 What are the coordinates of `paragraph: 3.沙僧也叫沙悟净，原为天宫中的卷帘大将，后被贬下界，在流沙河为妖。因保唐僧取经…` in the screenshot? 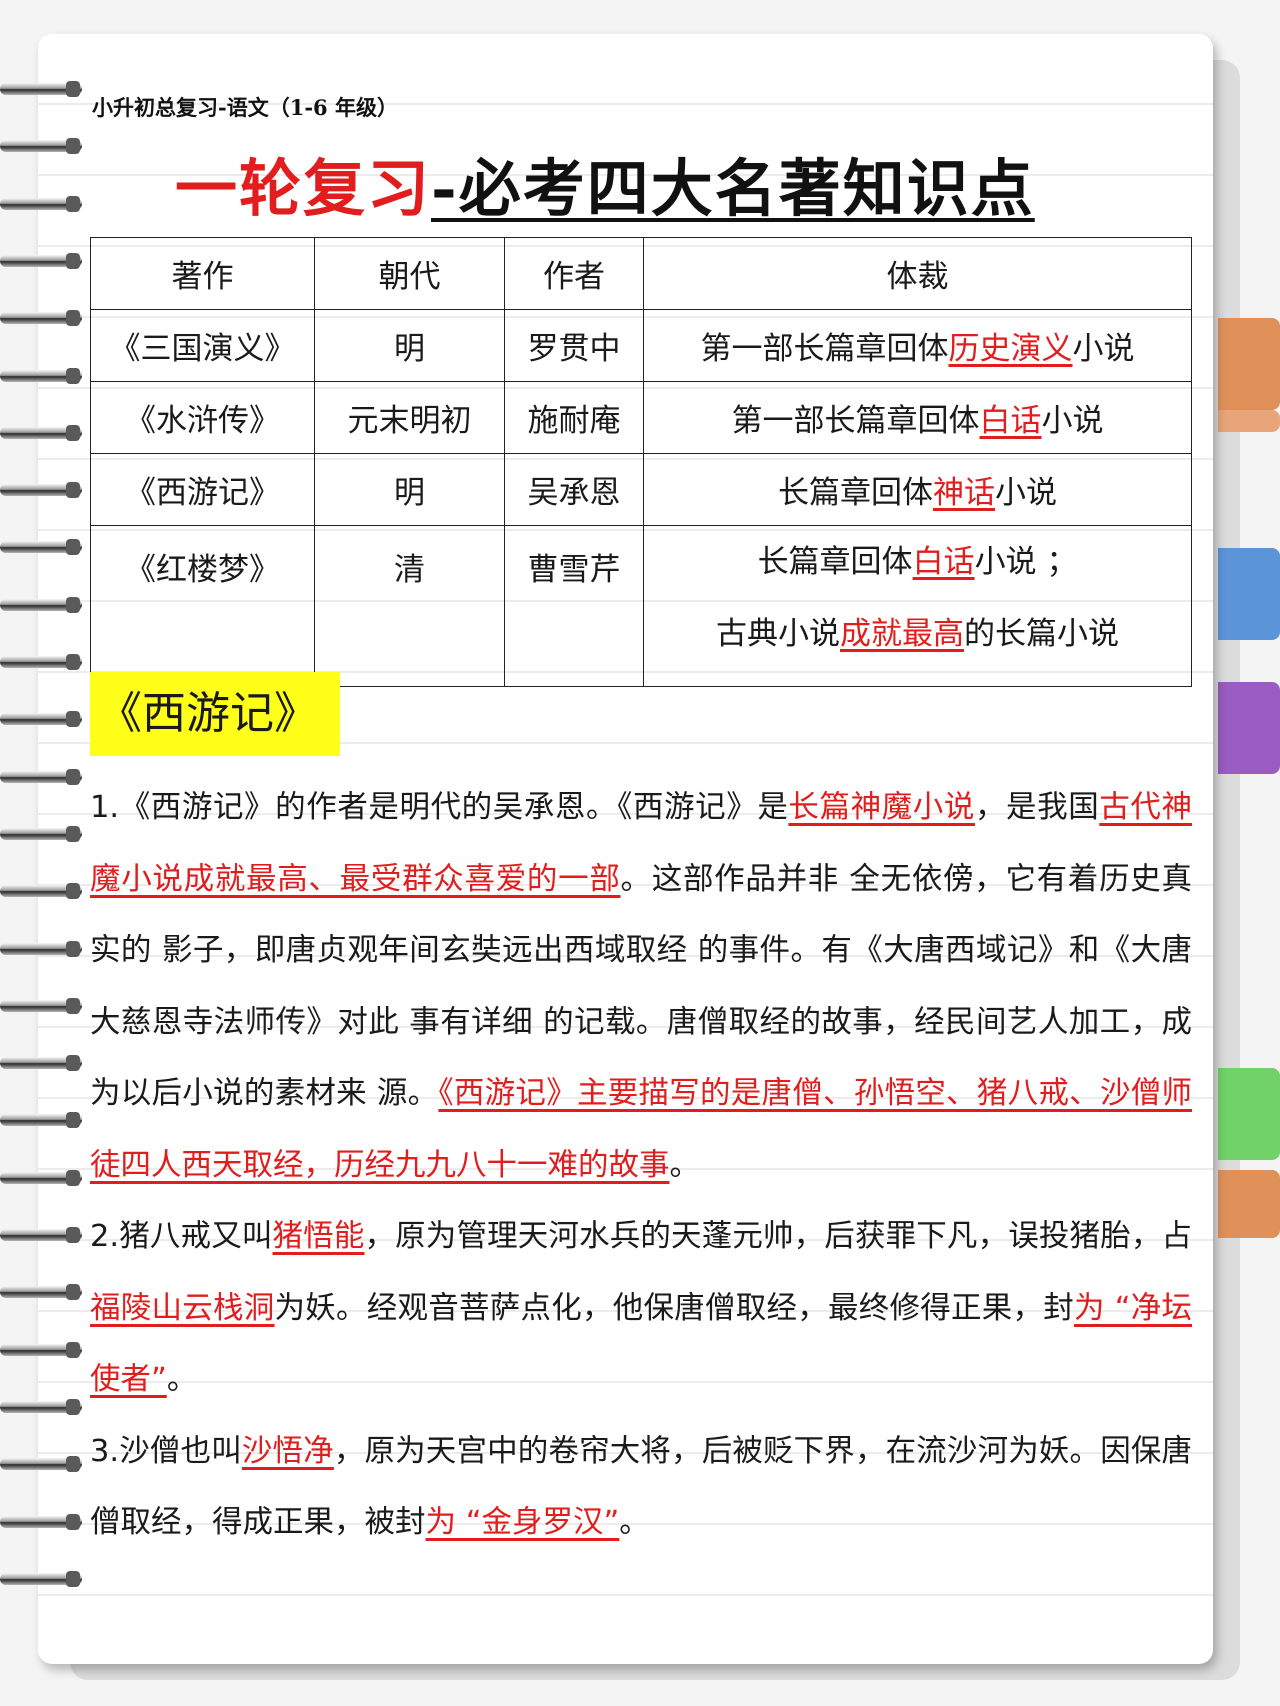 It's located at (641, 1487).